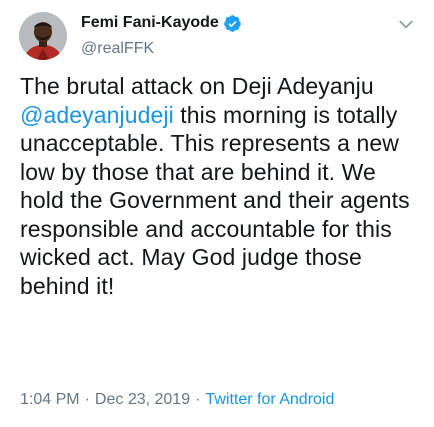 The width and height of the screenshot is (434, 427). What do you see at coordinates (406, 24) in the screenshot?
I see `chevron-down-icon` at bounding box center [406, 24].